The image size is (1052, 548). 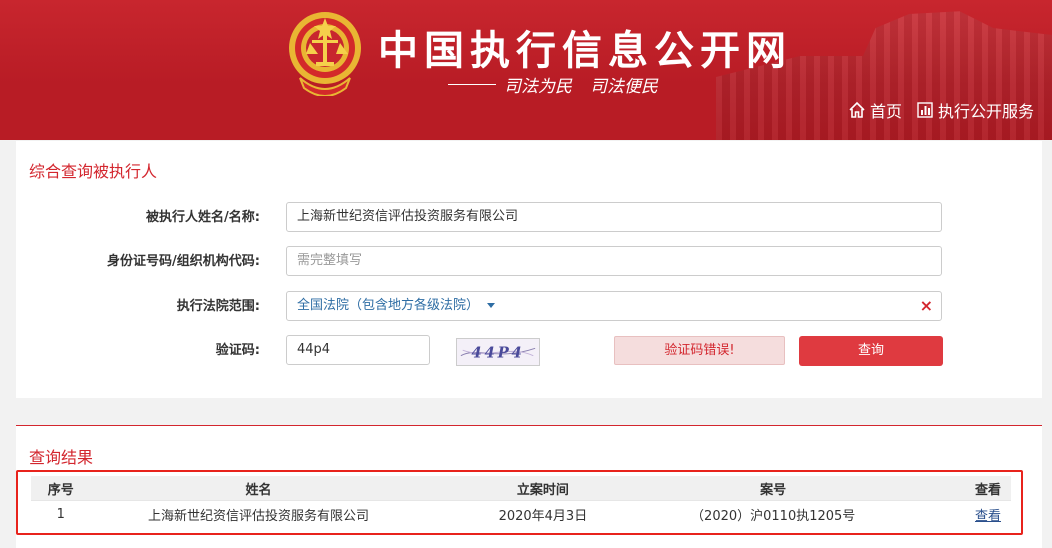 What do you see at coordinates (258, 513) in the screenshot?
I see `row-name: 上海新世纪资信评估投资服务有限公司` at bounding box center [258, 513].